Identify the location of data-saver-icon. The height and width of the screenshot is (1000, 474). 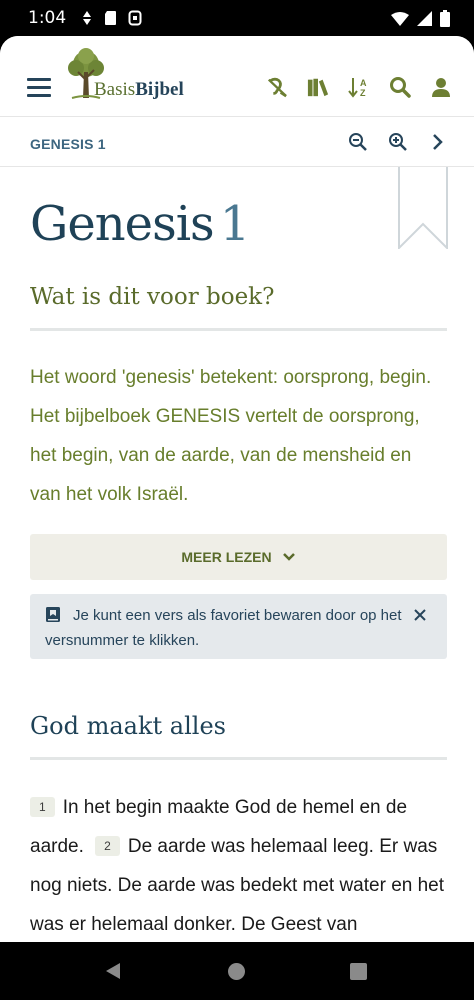
(87, 18).